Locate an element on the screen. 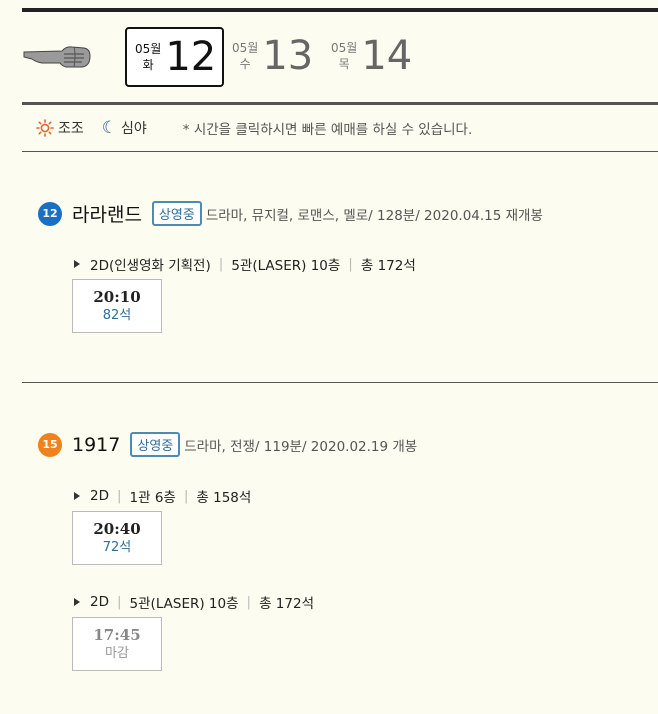 The height and width of the screenshot is (714, 658). legend-night-label: 심야 is located at coordinates (134, 129).